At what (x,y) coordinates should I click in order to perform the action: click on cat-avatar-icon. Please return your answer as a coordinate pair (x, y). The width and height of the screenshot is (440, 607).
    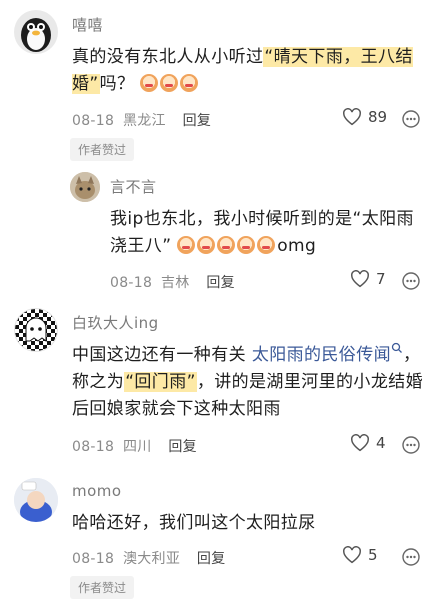
    Looking at the image, I should click on (85, 187).